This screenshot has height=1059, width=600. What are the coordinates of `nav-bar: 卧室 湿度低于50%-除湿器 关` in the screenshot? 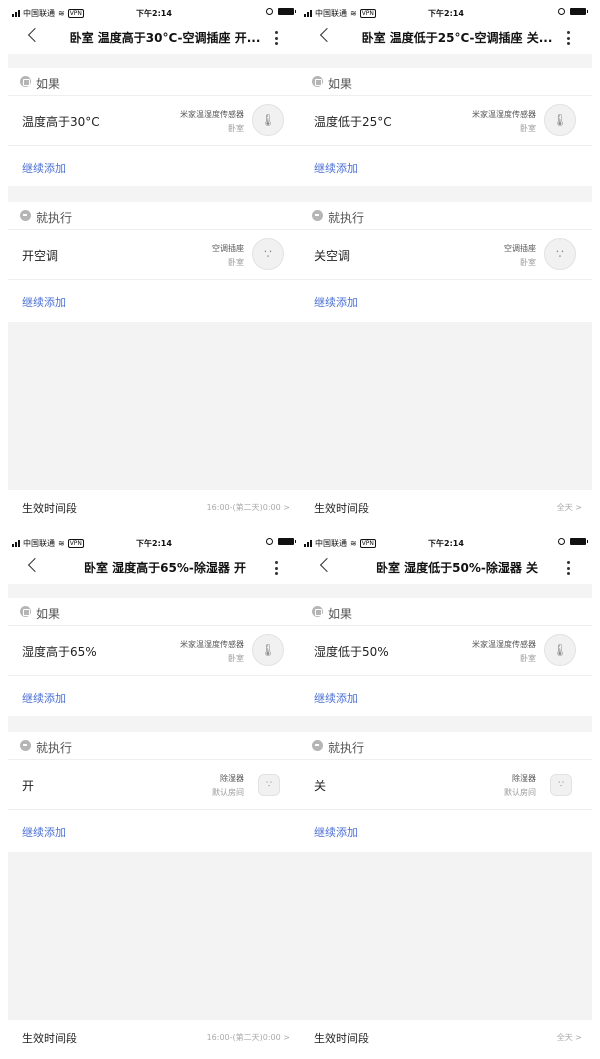 It's located at (446, 567).